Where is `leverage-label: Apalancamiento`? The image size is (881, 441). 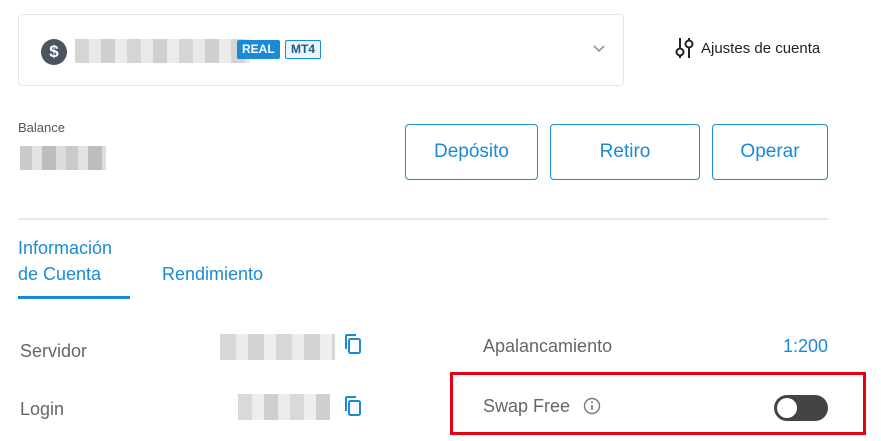
leverage-label: Apalancamiento is located at coordinates (548, 346).